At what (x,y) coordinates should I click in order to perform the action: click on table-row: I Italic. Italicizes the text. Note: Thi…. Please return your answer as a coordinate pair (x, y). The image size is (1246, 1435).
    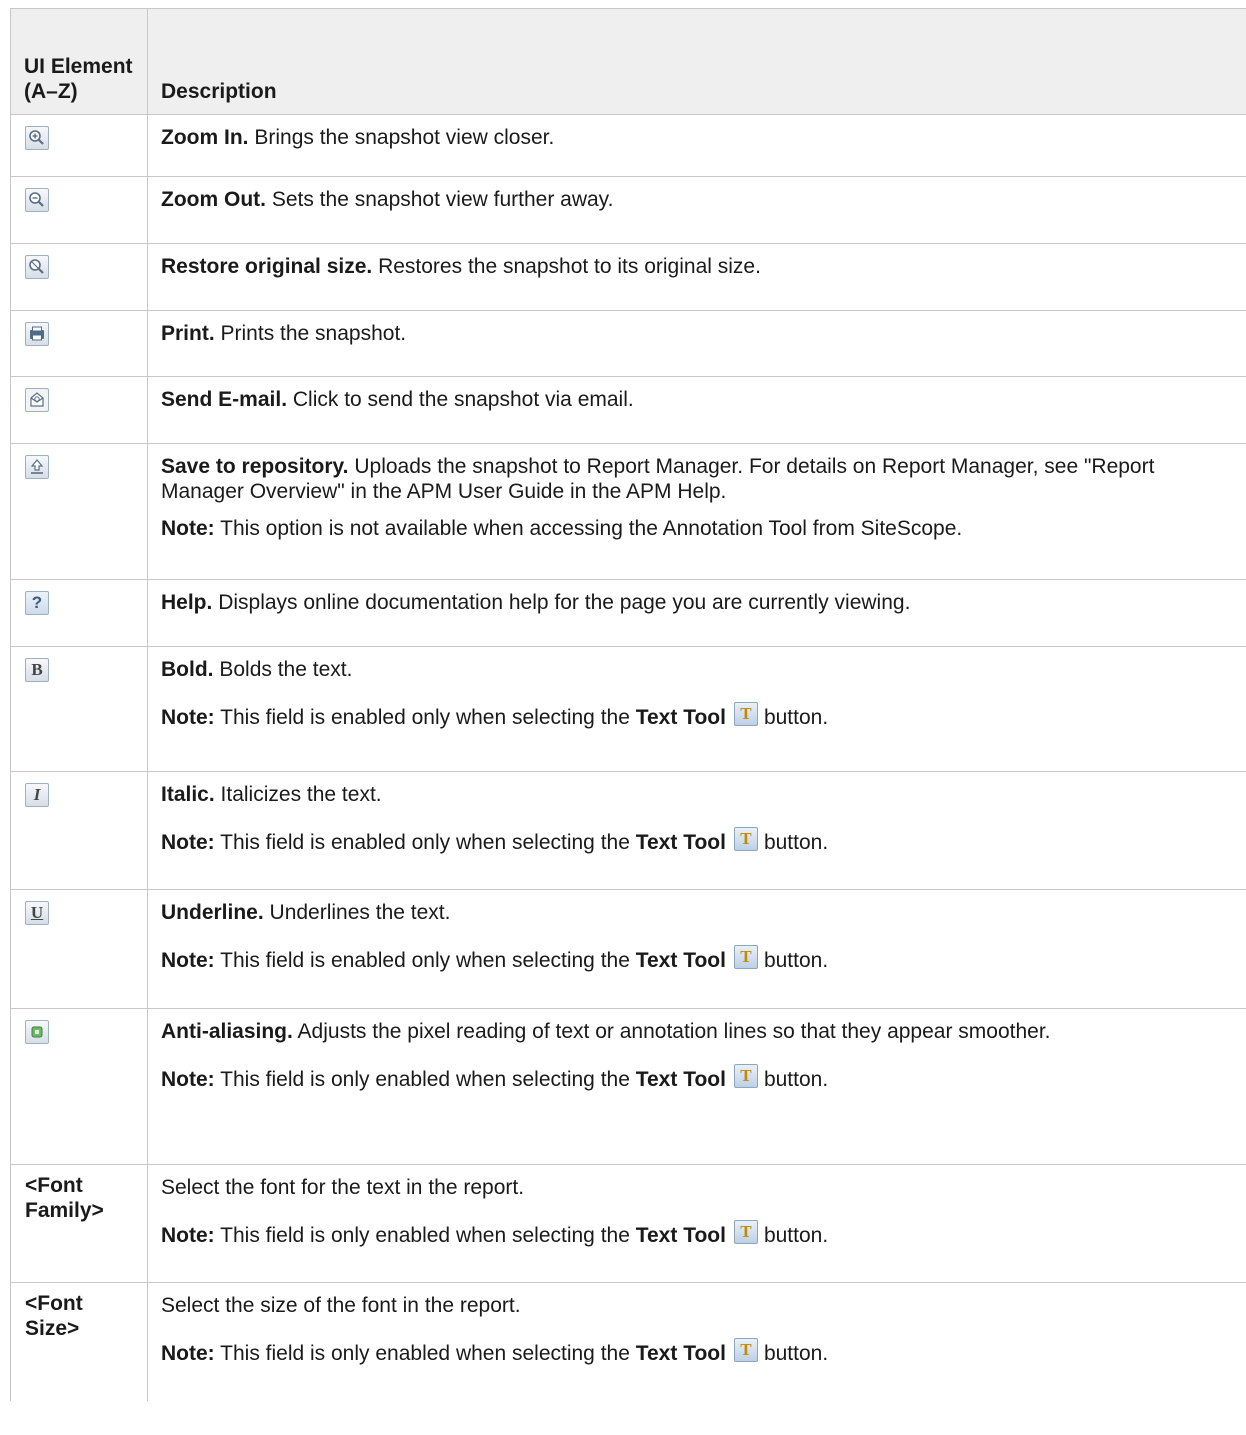
    Looking at the image, I should click on (628, 830).